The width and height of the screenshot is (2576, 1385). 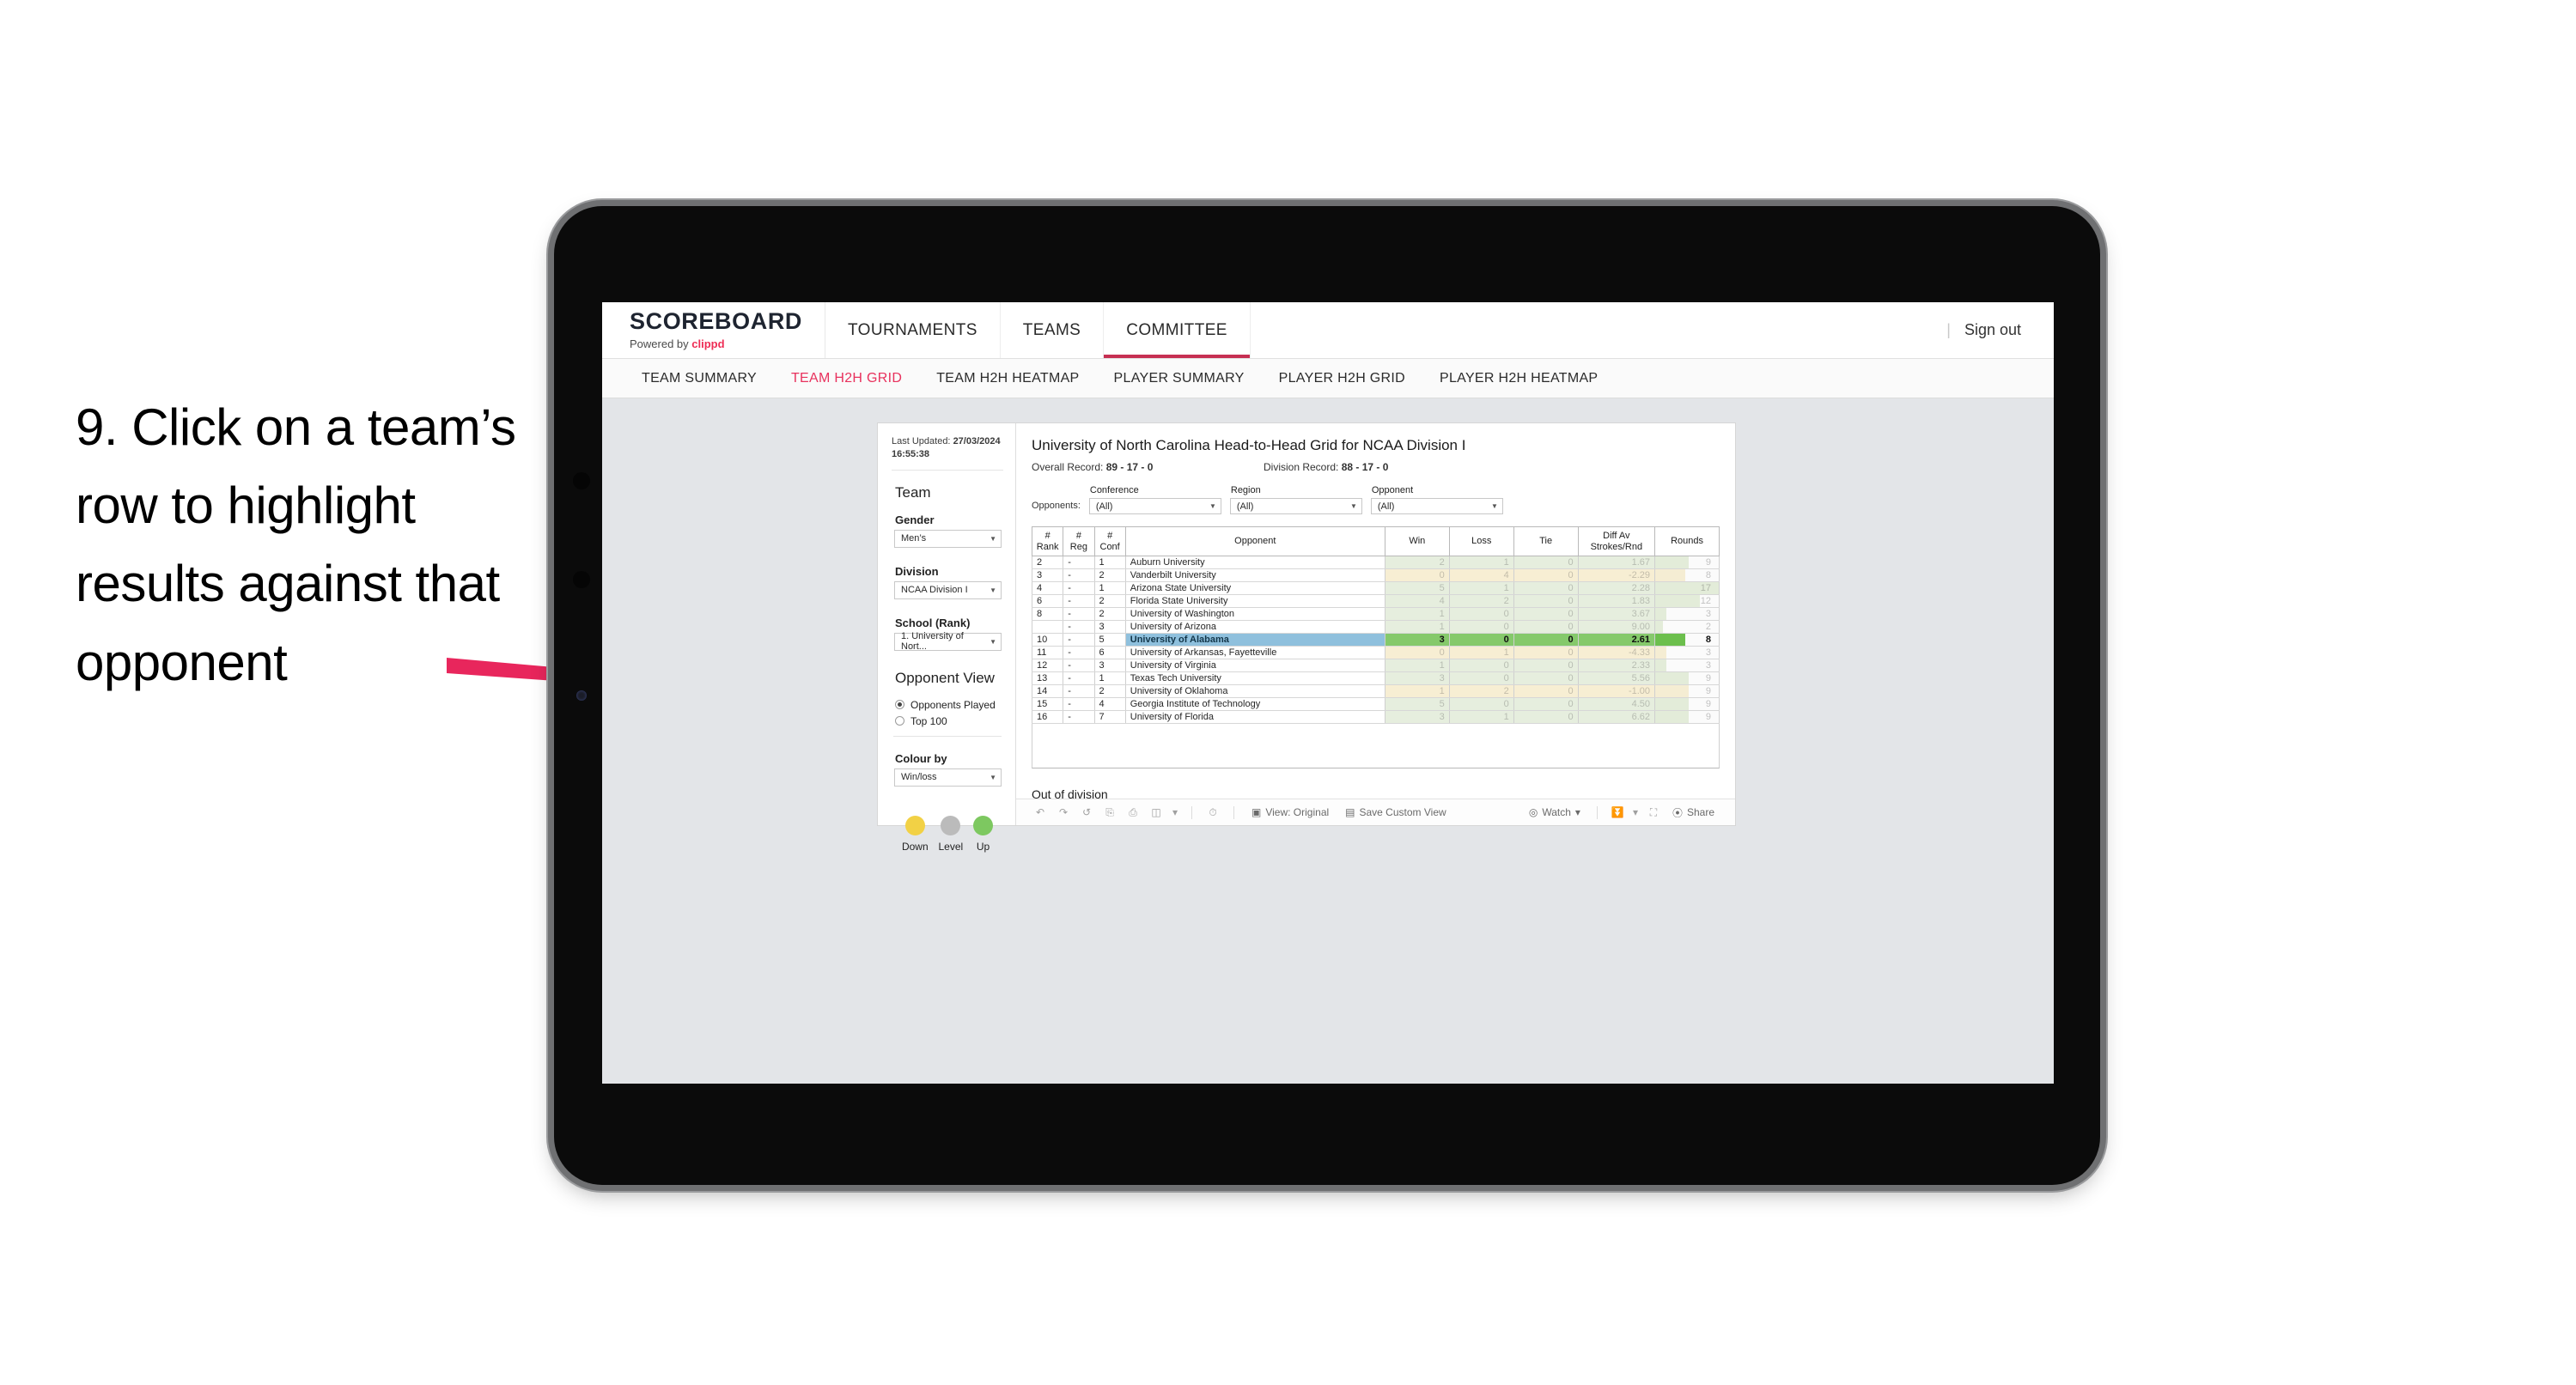 What do you see at coordinates (581, 480) in the screenshot?
I see `volume-up-button` at bounding box center [581, 480].